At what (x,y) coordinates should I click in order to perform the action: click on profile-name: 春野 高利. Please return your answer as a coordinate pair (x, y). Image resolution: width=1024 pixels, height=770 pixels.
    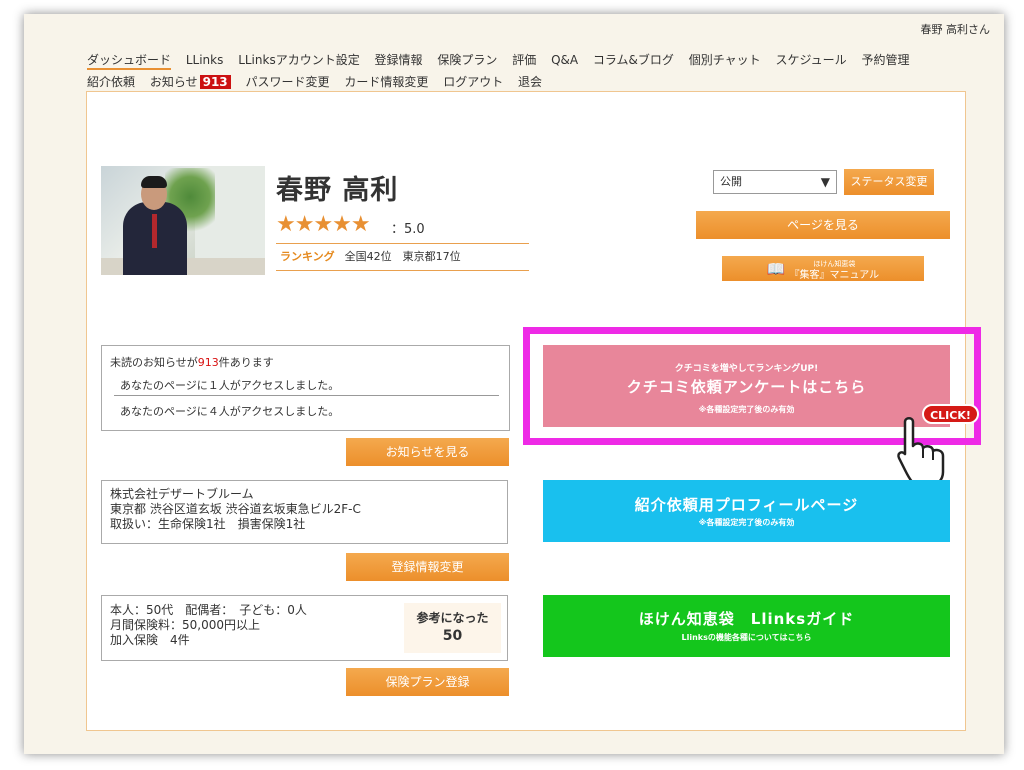
    Looking at the image, I should click on (337, 190).